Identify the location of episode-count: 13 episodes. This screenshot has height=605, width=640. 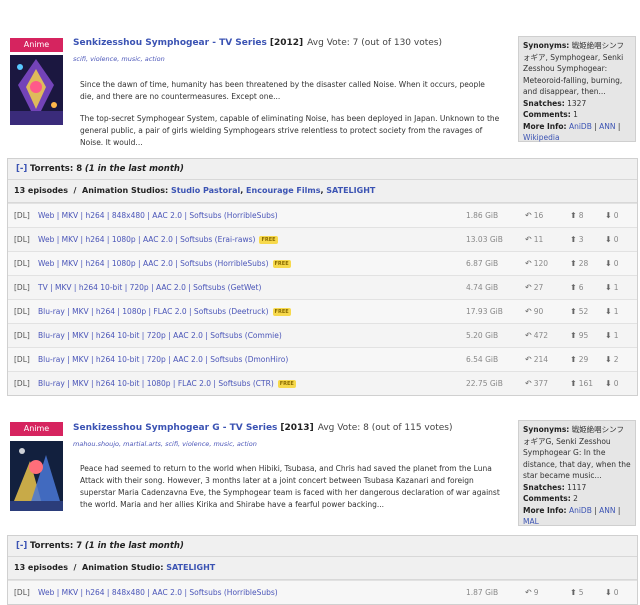
(41, 567).